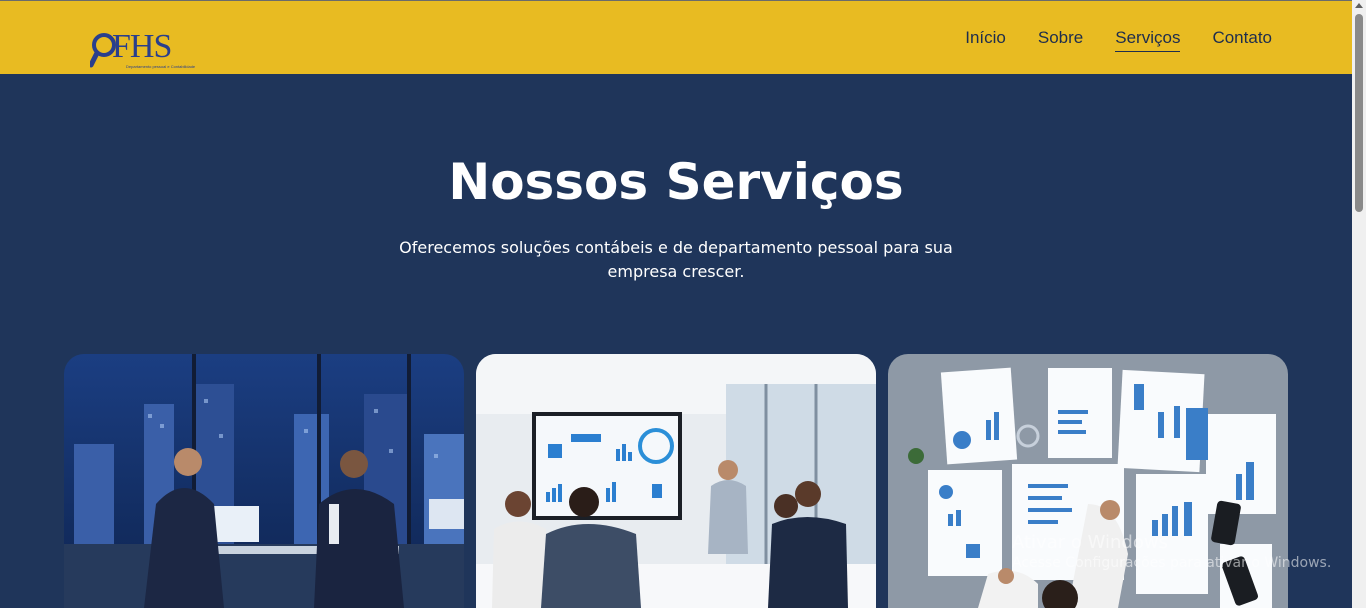 This screenshot has width=1366, height=608. What do you see at coordinates (1060, 40) in the screenshot?
I see `nav-sobre: Sobre` at bounding box center [1060, 40].